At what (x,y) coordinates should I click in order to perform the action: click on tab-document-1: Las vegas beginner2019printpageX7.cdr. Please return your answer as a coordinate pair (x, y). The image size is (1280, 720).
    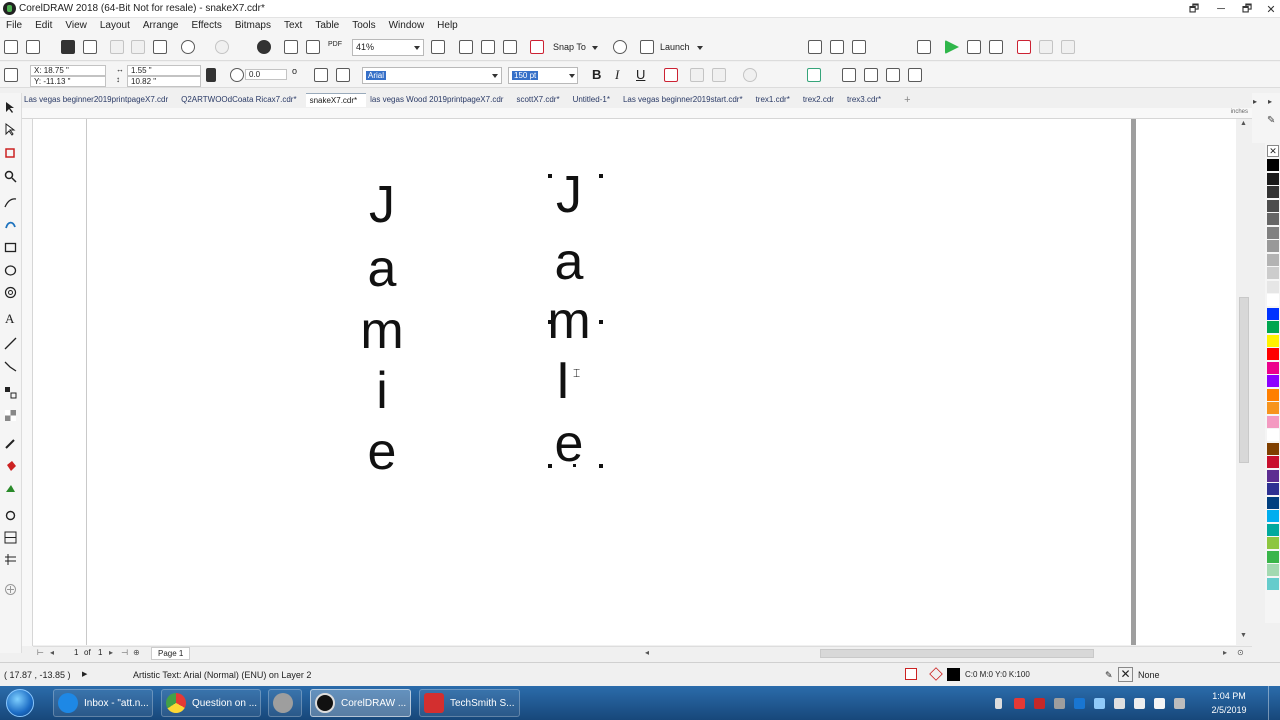
    Looking at the image, I should click on (98, 100).